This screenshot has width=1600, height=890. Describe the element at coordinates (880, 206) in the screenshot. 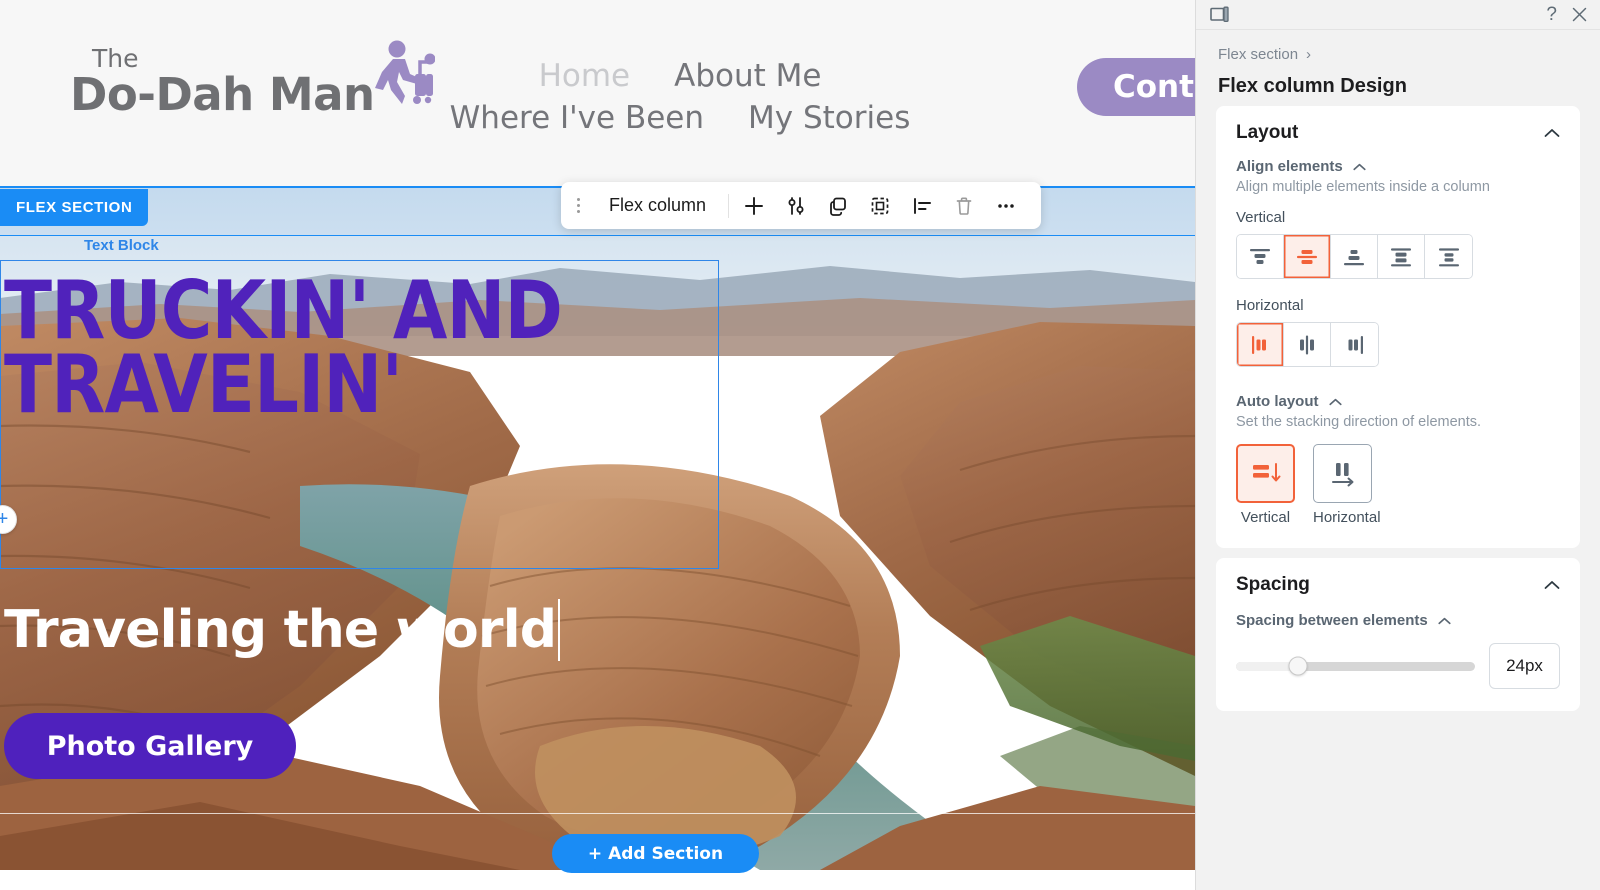

I see `marquee-icon` at that location.